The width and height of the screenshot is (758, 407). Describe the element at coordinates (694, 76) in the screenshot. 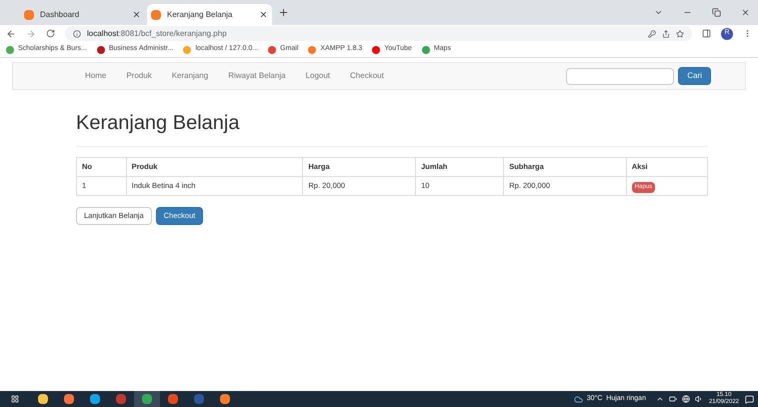

I see `search-button: Cari` at that location.